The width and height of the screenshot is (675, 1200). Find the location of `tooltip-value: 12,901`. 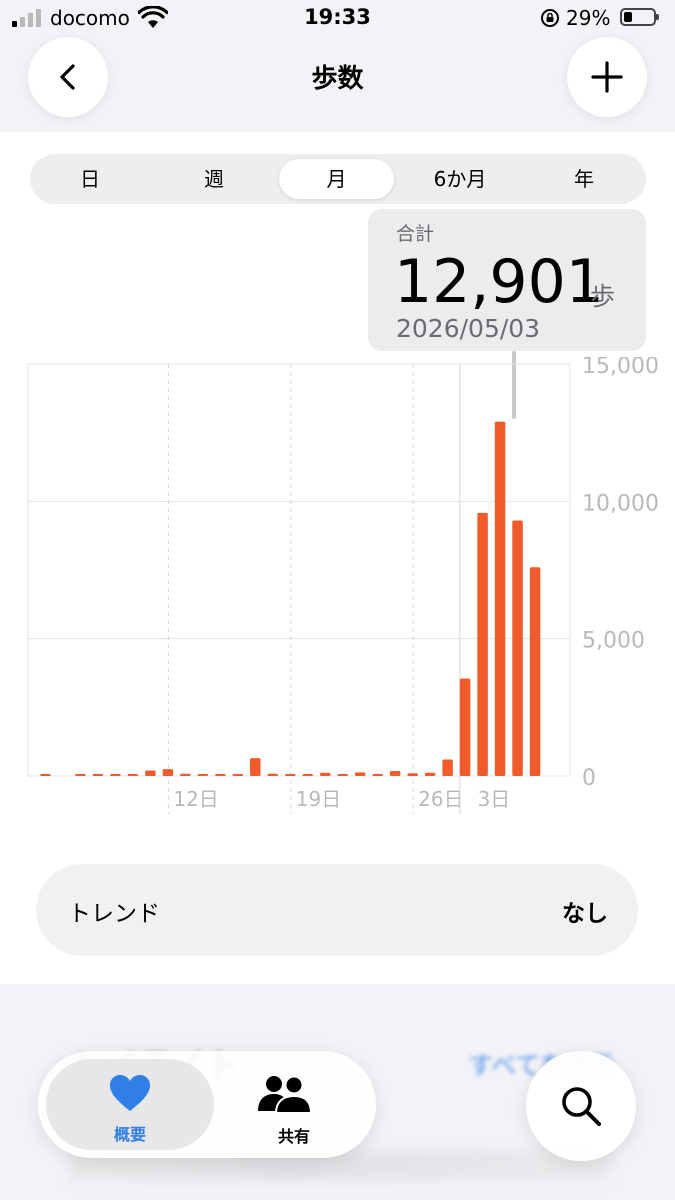

tooltip-value: 12,901 is located at coordinates (499, 282).